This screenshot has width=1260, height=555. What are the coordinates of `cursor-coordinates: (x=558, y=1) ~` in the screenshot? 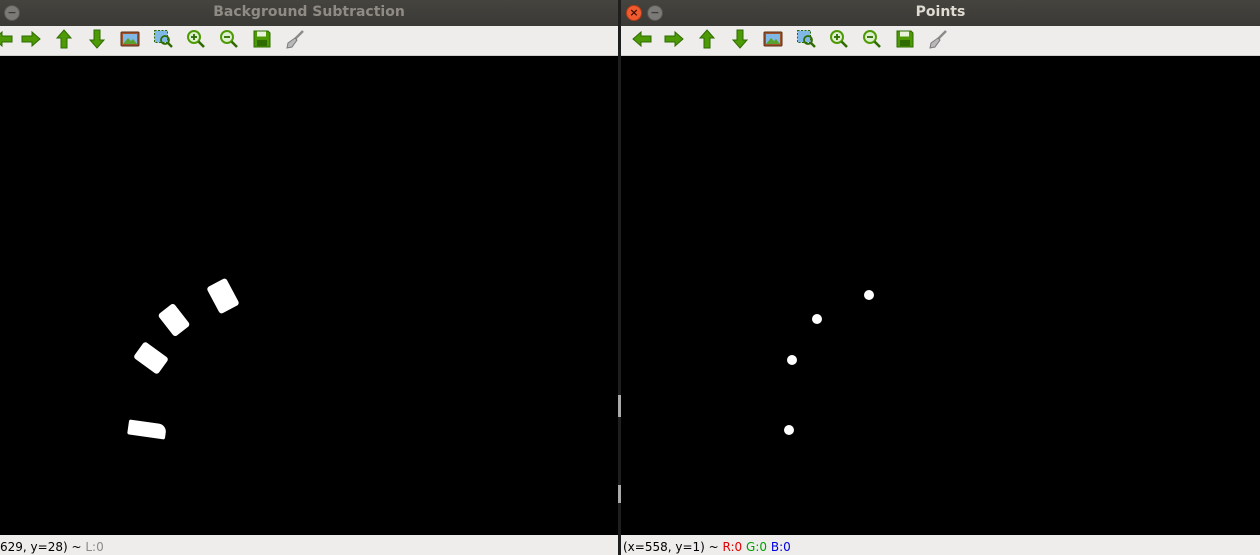 It's located at (671, 547).